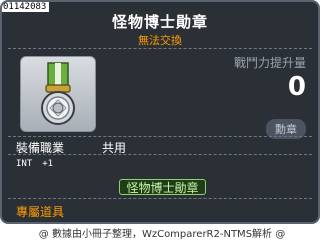  Describe the element at coordinates (159, 22) in the screenshot. I see `item-name: 怪物博士勛章` at that location.